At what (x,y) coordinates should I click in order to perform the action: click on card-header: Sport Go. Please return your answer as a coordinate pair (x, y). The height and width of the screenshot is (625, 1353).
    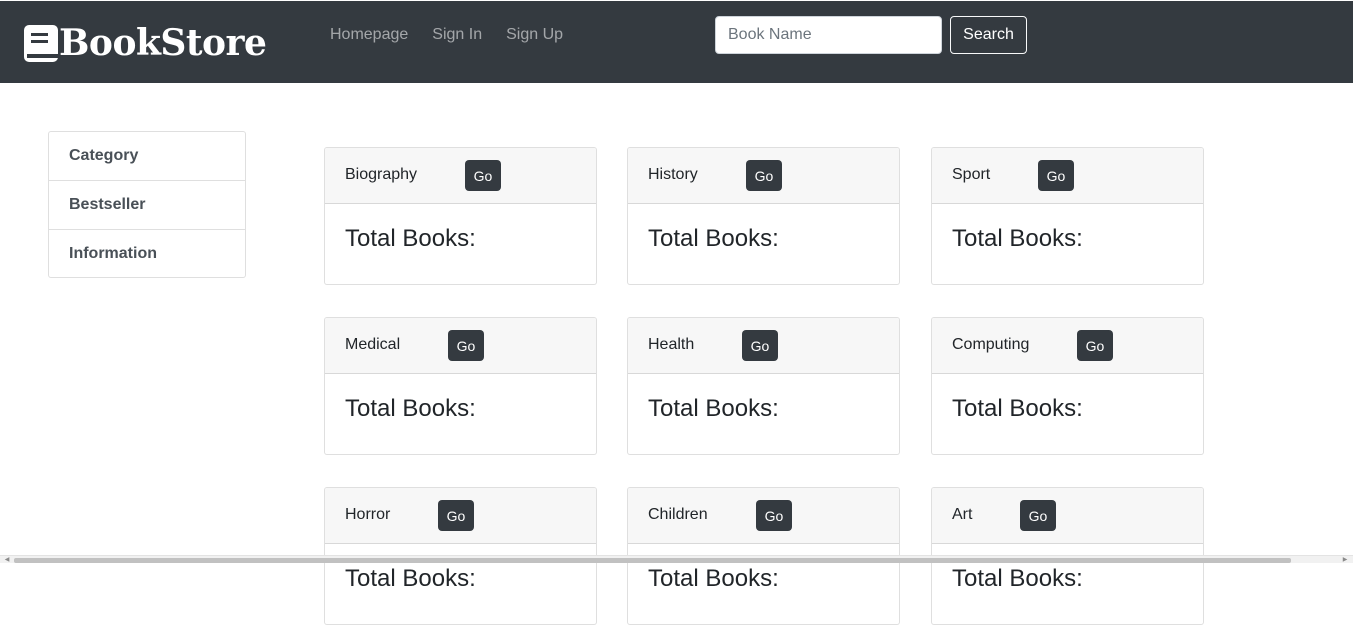
    Looking at the image, I should click on (1067, 176).